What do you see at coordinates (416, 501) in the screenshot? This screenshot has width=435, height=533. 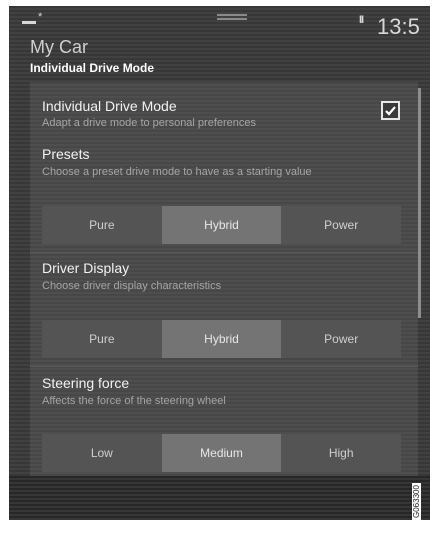 I see `figure-code: G063300` at bounding box center [416, 501].